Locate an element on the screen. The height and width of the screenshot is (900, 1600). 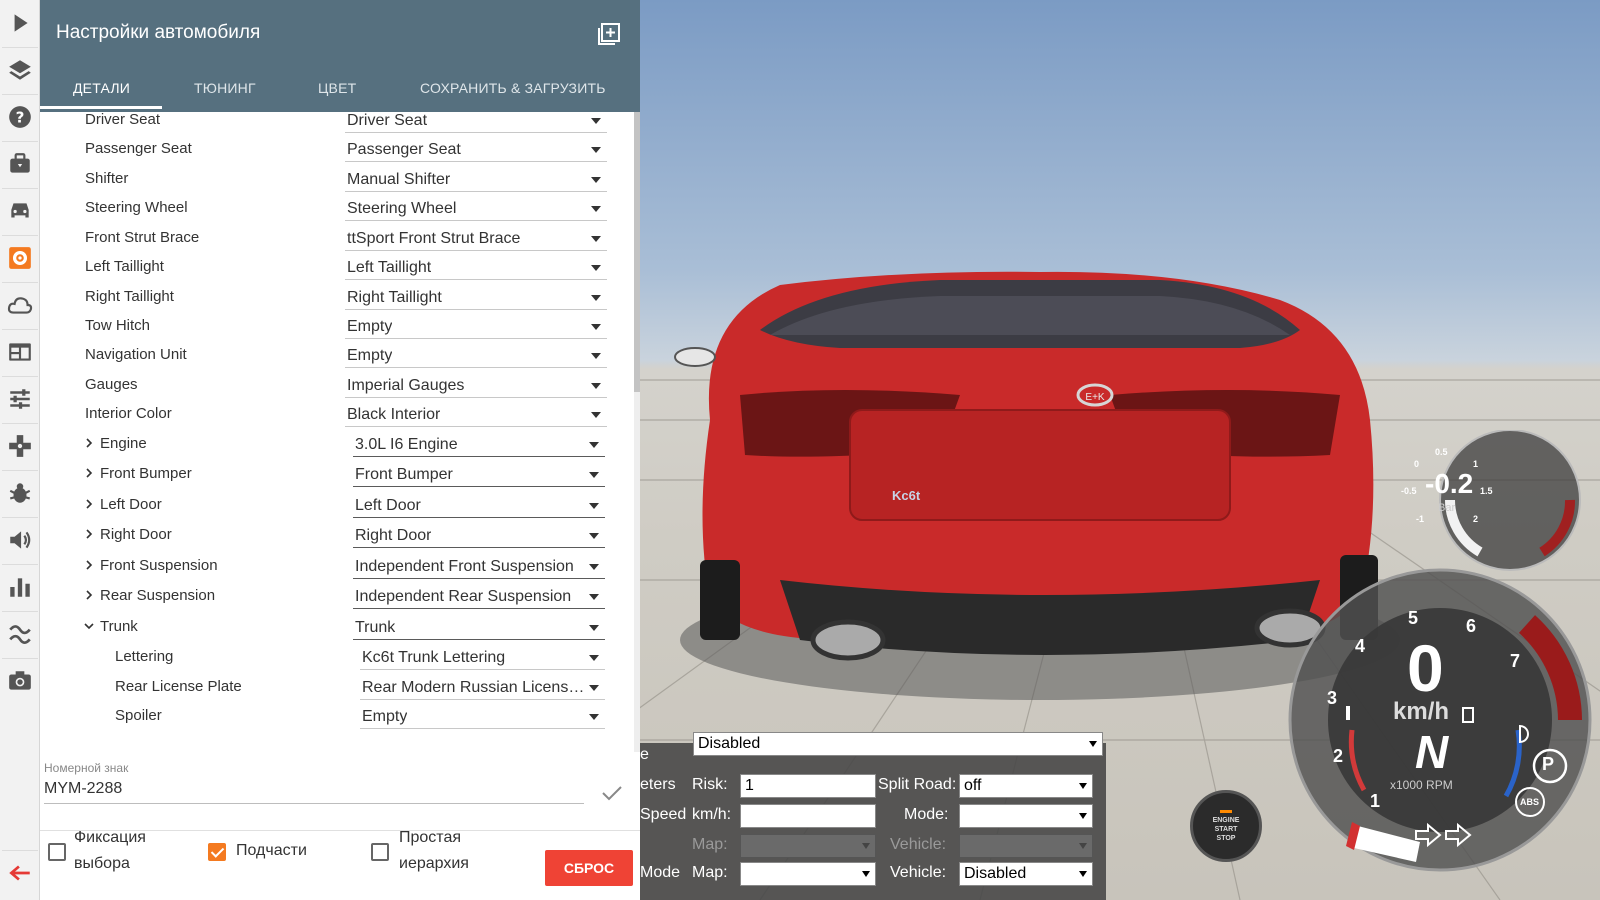
reset-button: СБРОС is located at coordinates (589, 868).